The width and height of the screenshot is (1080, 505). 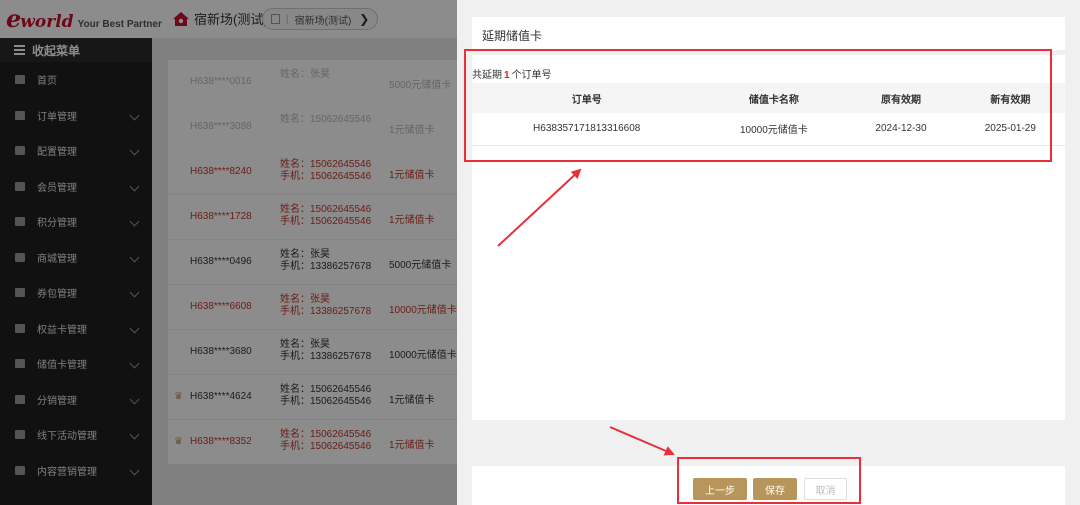 What do you see at coordinates (20, 293) in the screenshot?
I see `coupon-icon` at bounding box center [20, 293].